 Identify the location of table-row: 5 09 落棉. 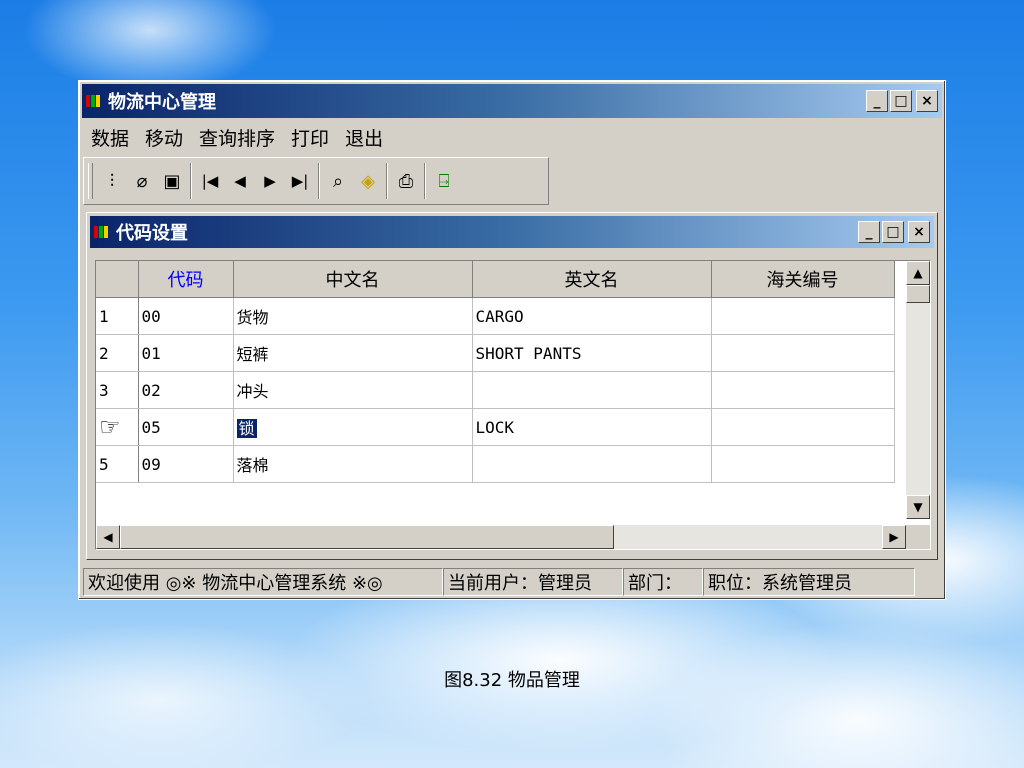
(495, 464).